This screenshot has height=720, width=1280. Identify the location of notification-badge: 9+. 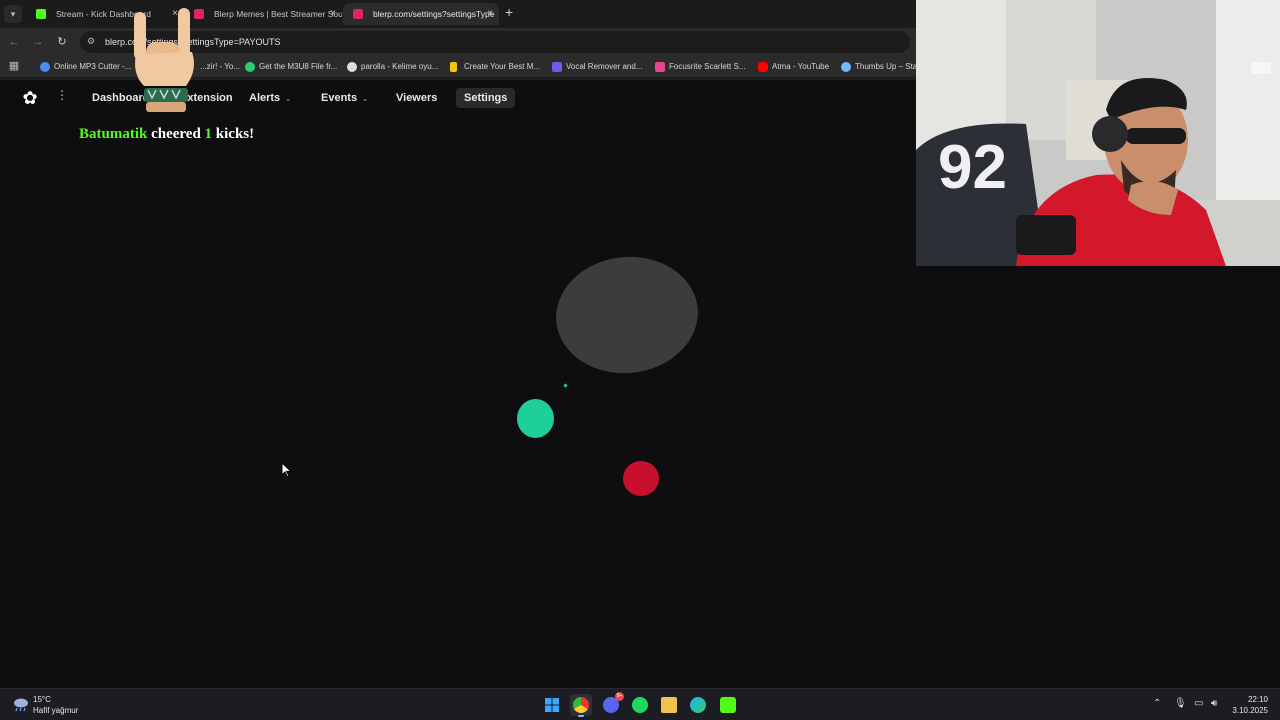
(619, 696).